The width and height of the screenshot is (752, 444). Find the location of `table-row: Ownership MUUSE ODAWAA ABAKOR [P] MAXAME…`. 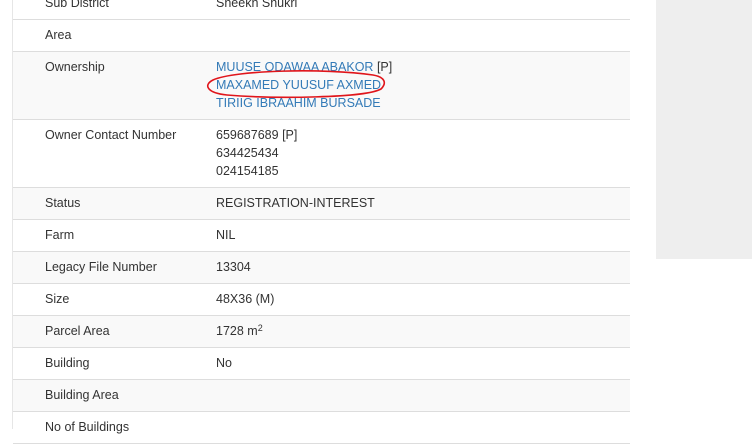

table-row: Ownership MUUSE ODAWAA ABAKOR [P] MAXAME… is located at coordinates (321, 85).